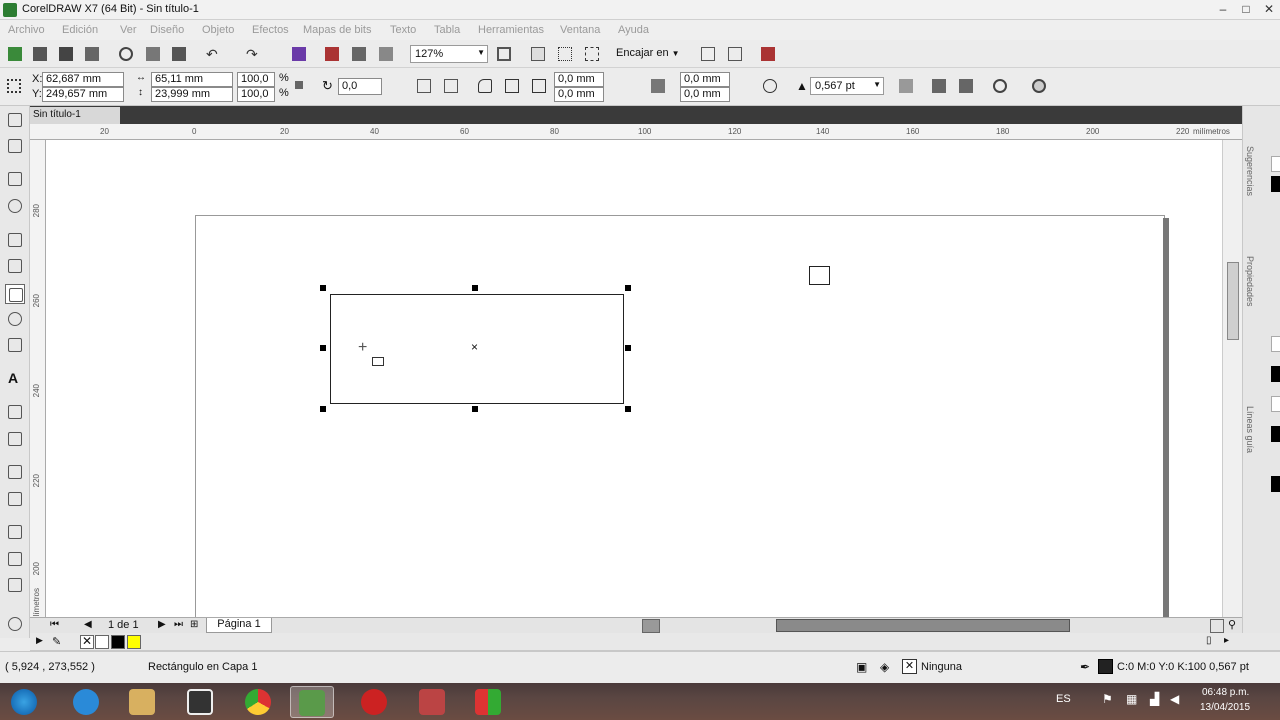  Describe the element at coordinates (15, 379) in the screenshot. I see `text-tool: A` at that location.